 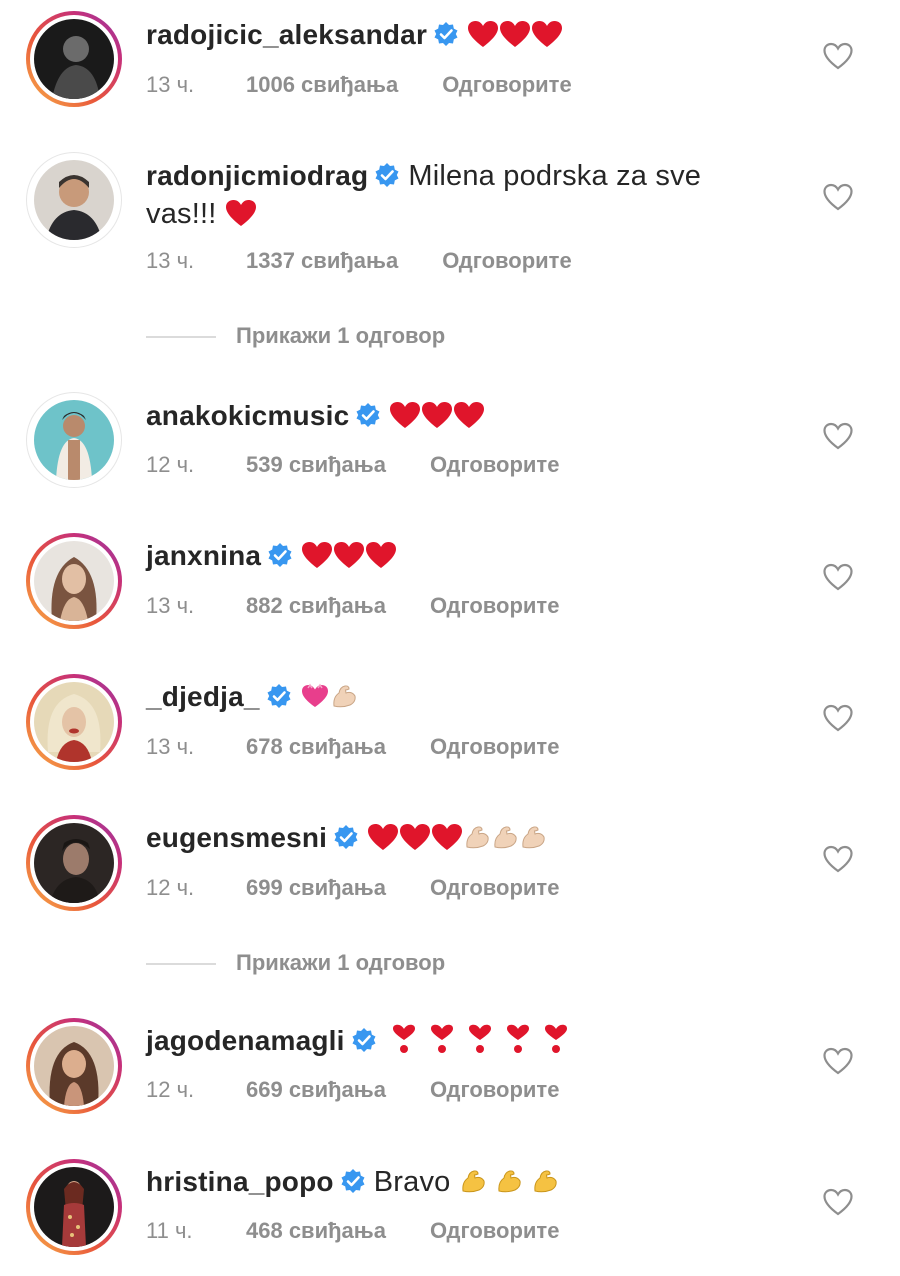 I want to click on comment-likes: 699 свиђања, so click(x=316, y=888).